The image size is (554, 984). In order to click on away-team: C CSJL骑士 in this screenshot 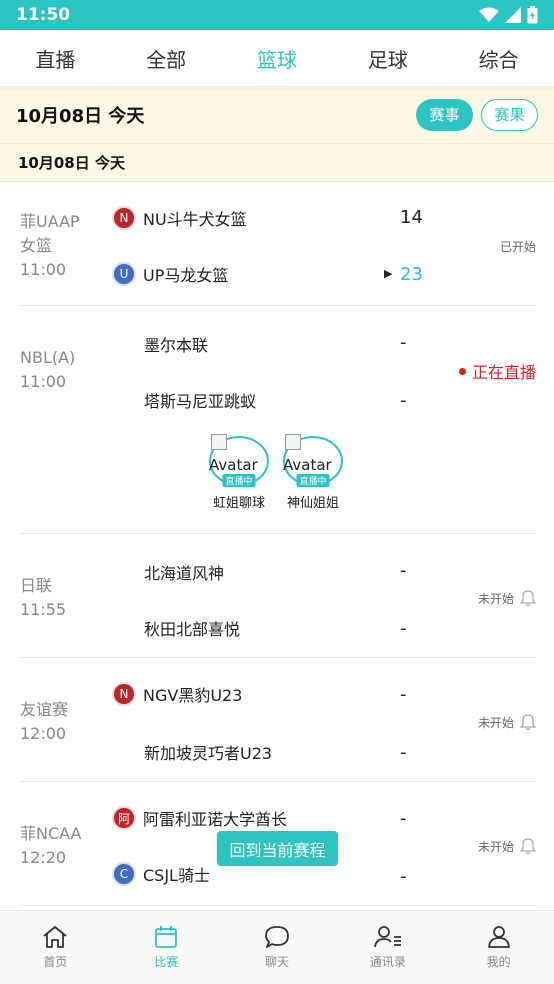, I will do `click(161, 874)`.